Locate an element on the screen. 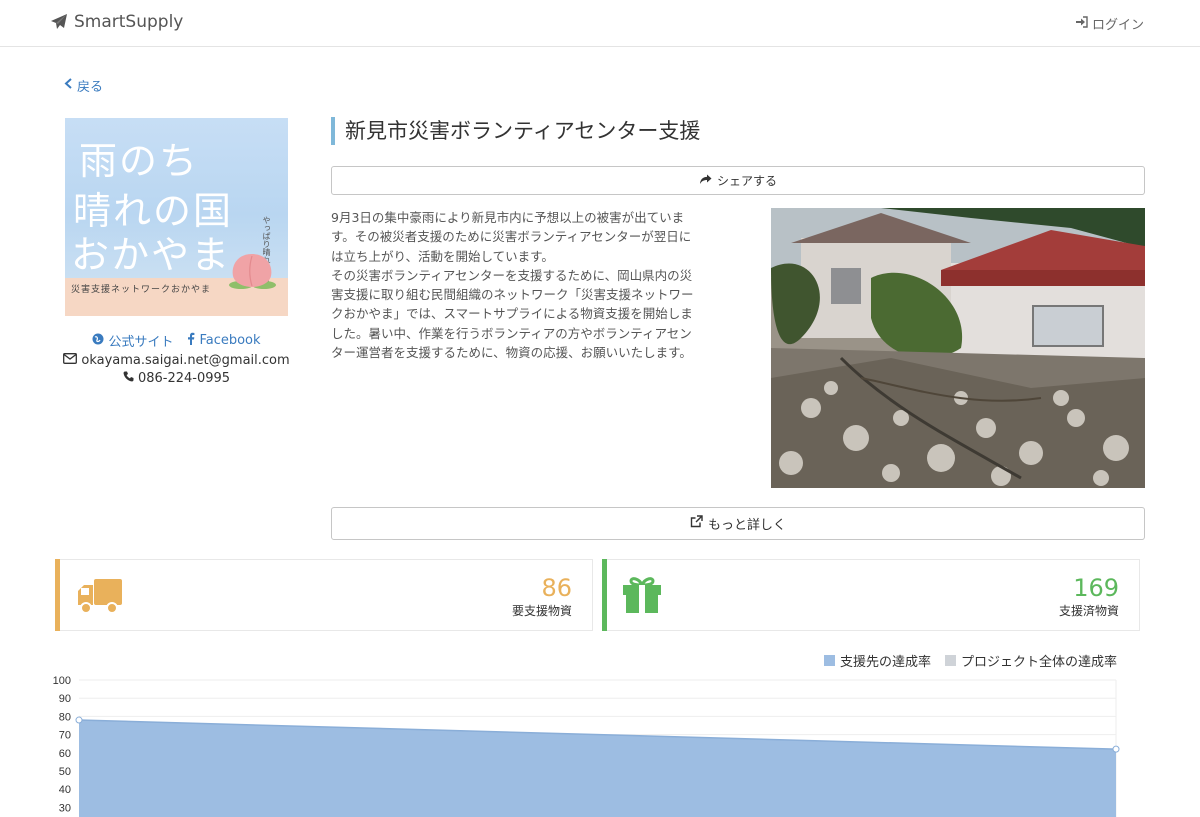 This screenshot has height=817, width=1200. chevron-left-icon is located at coordinates (68, 85).